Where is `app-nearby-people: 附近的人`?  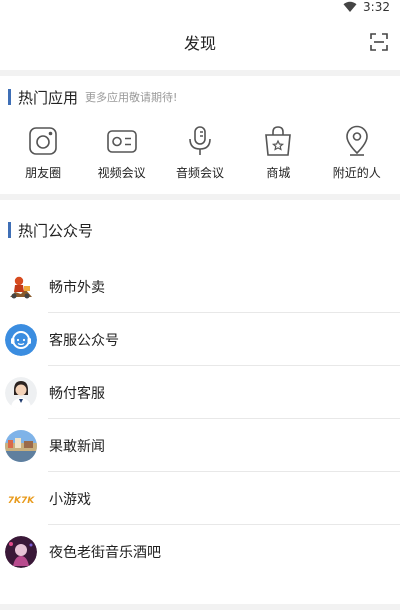 app-nearby-people: 附近的人 is located at coordinates (357, 154).